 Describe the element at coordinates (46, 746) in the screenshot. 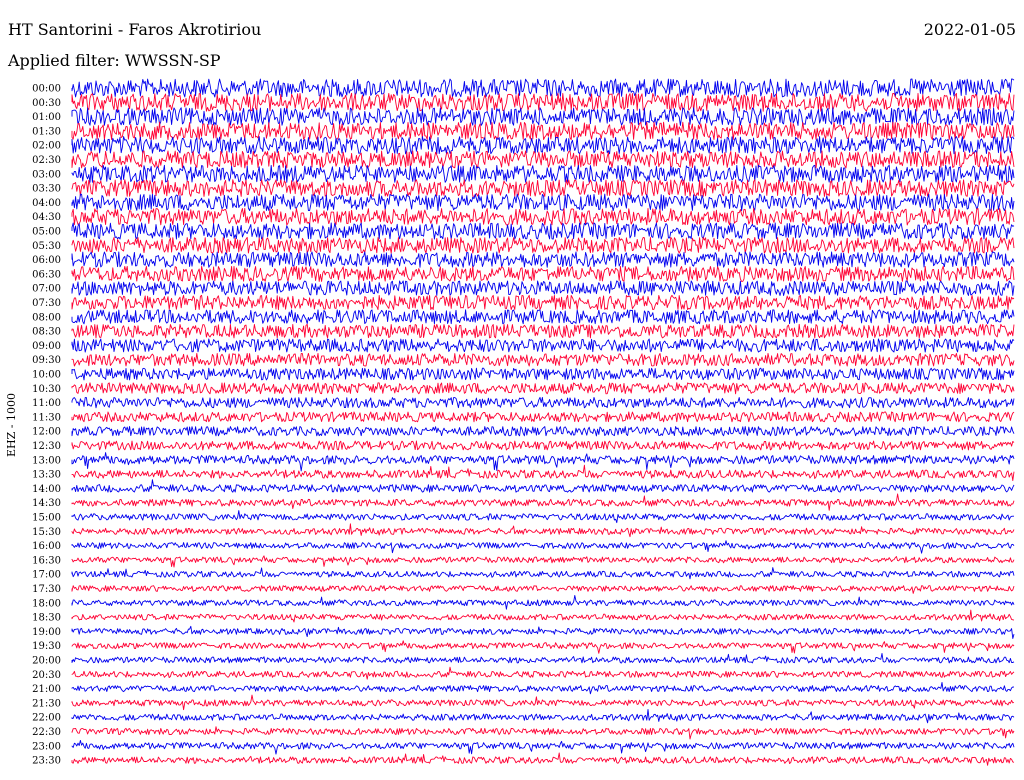

I see `row-label-2300: 23:00` at that location.